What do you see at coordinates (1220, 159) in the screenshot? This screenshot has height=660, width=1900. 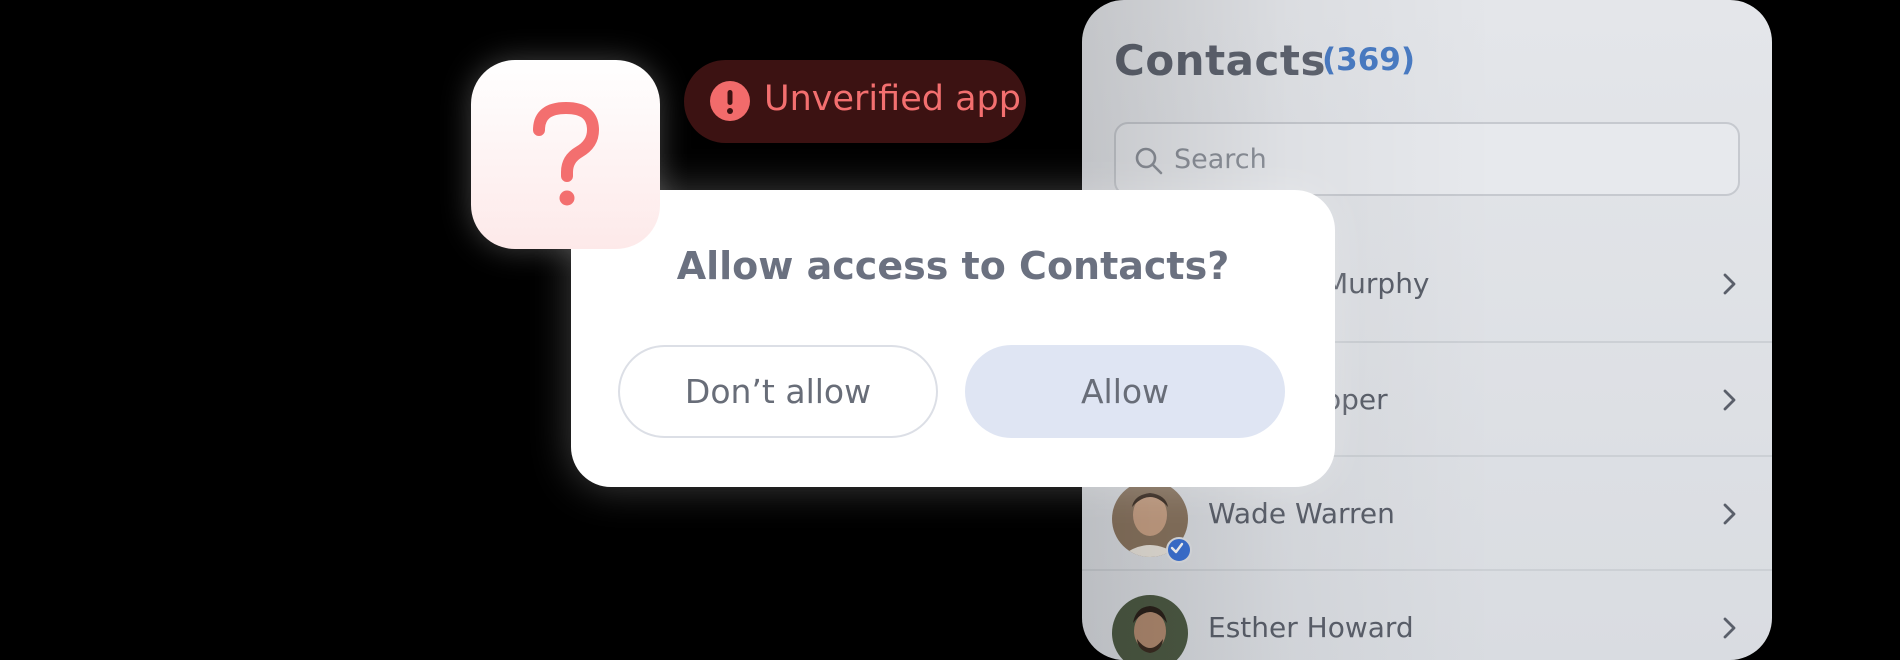 I see `search-placeholder: Search` at bounding box center [1220, 159].